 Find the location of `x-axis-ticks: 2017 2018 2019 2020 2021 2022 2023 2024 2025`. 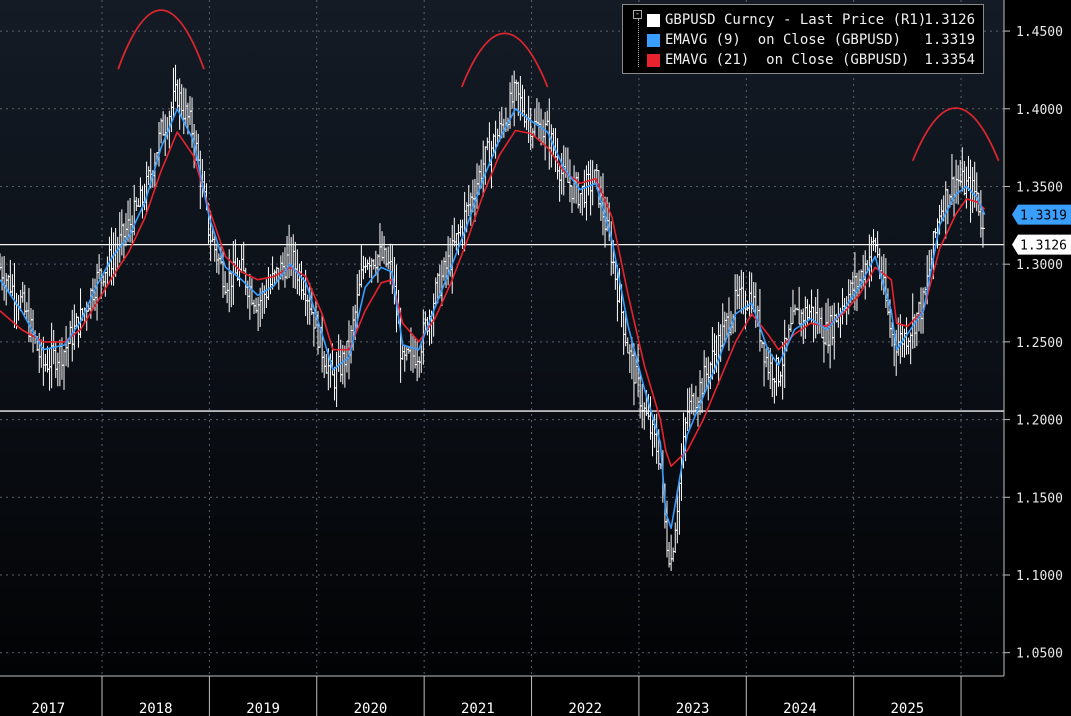

x-axis-ticks: 2017 2018 2019 2020 2021 2022 2023 2024 2025 is located at coordinates (496, 696).